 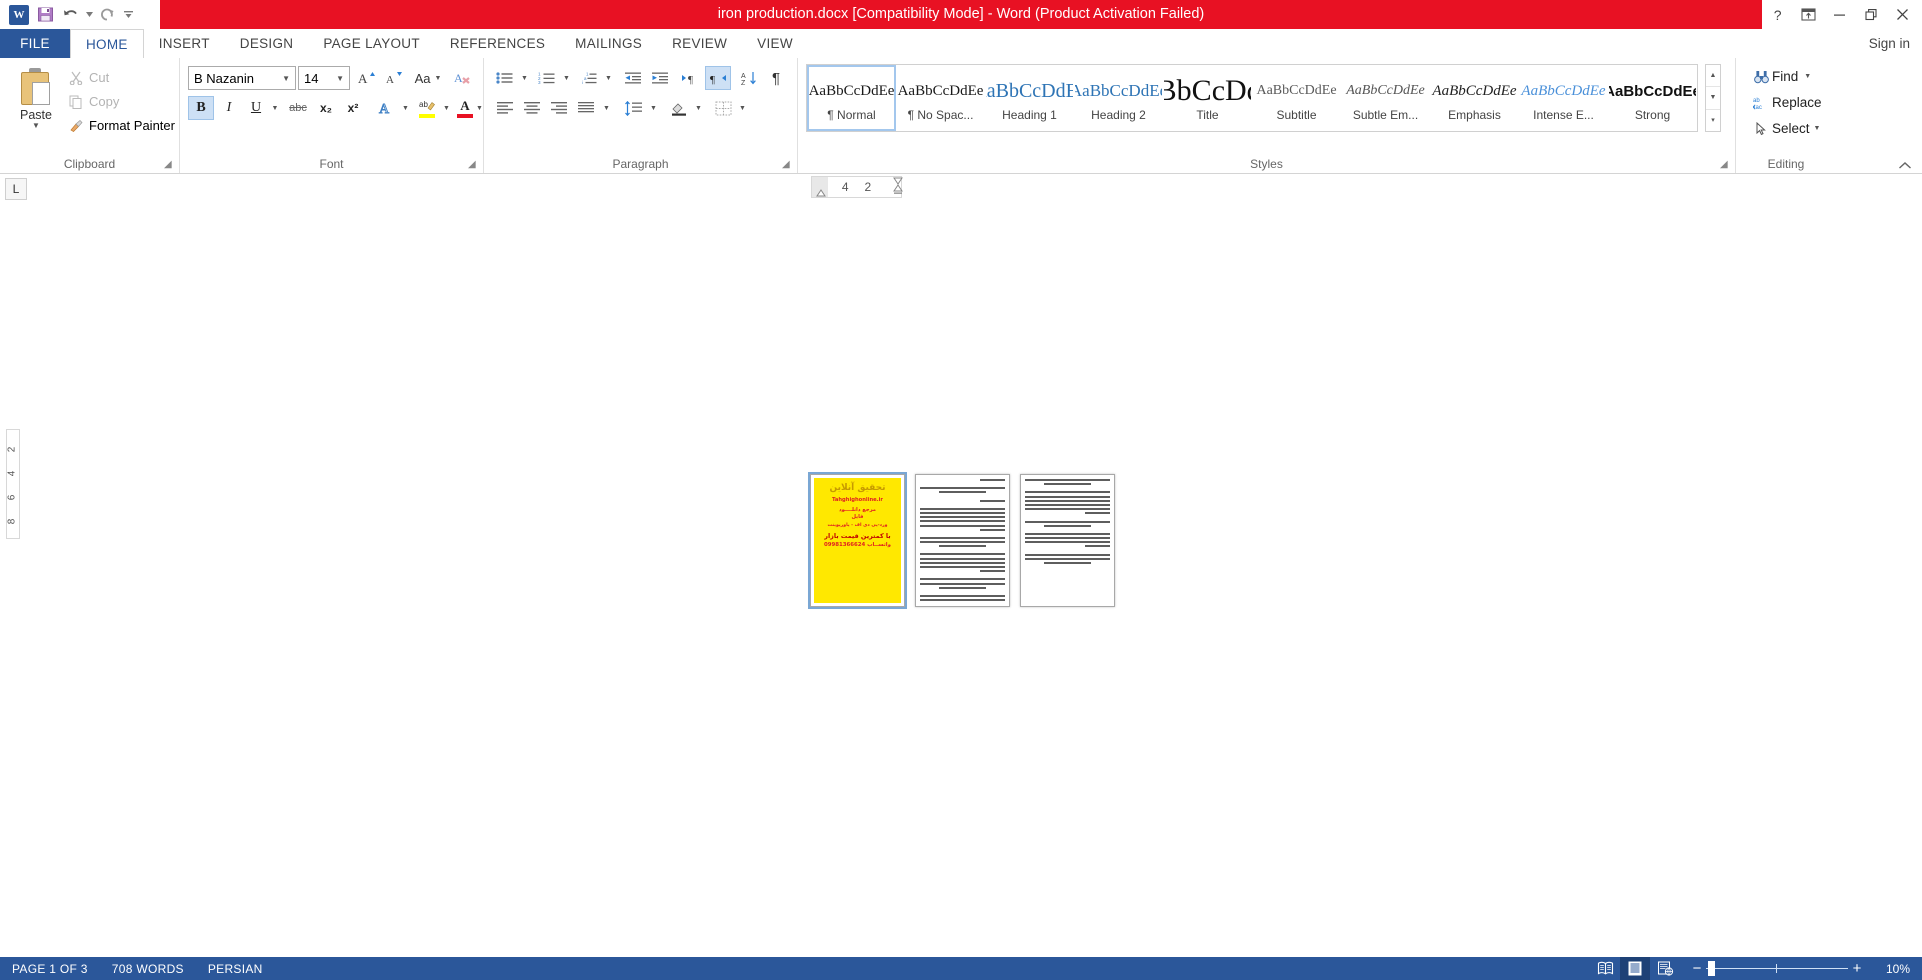 I want to click on zoom-slider: − +, so click(x=1777, y=968).